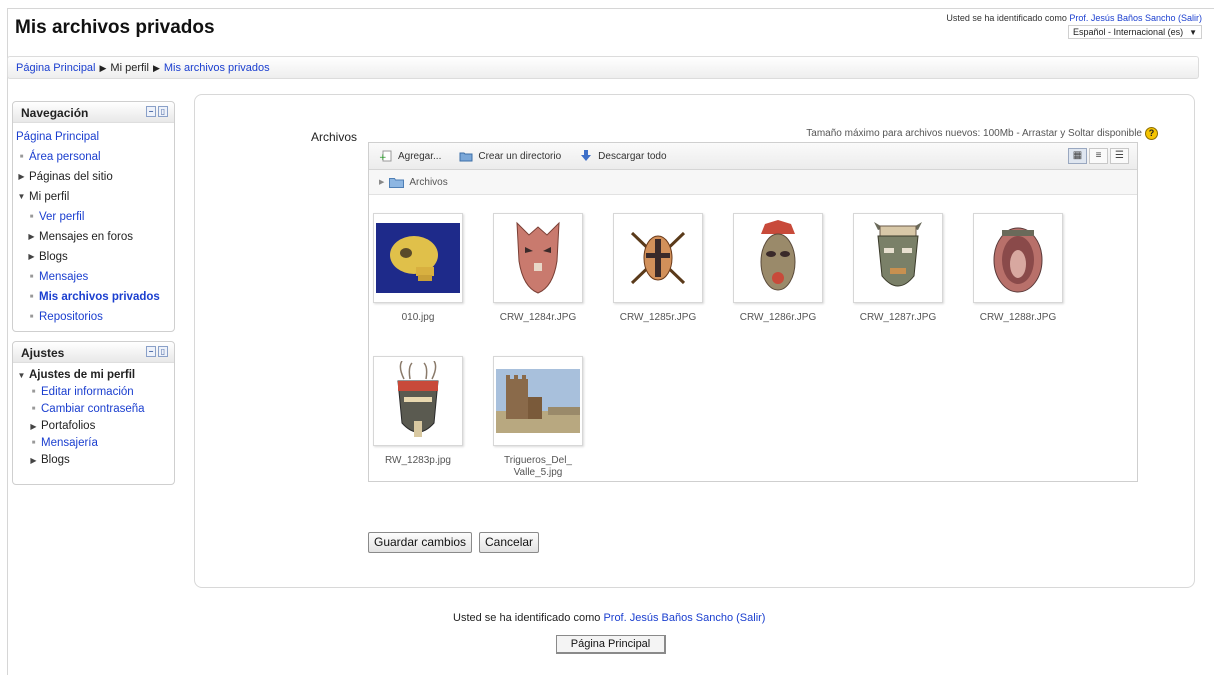 Image resolution: width=1214 pixels, height=675 pixels. I want to click on settings-item-profile-settings: ▼ Ajustes de mi perfil, so click(95, 375).